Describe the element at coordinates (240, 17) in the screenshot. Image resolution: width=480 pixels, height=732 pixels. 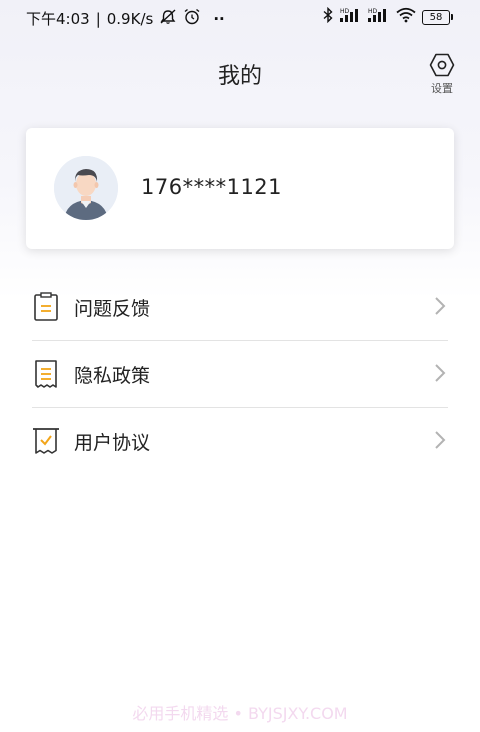
I see `status-bar: 下午4:03 | 0.9K/s ·· HD HD 58` at that location.